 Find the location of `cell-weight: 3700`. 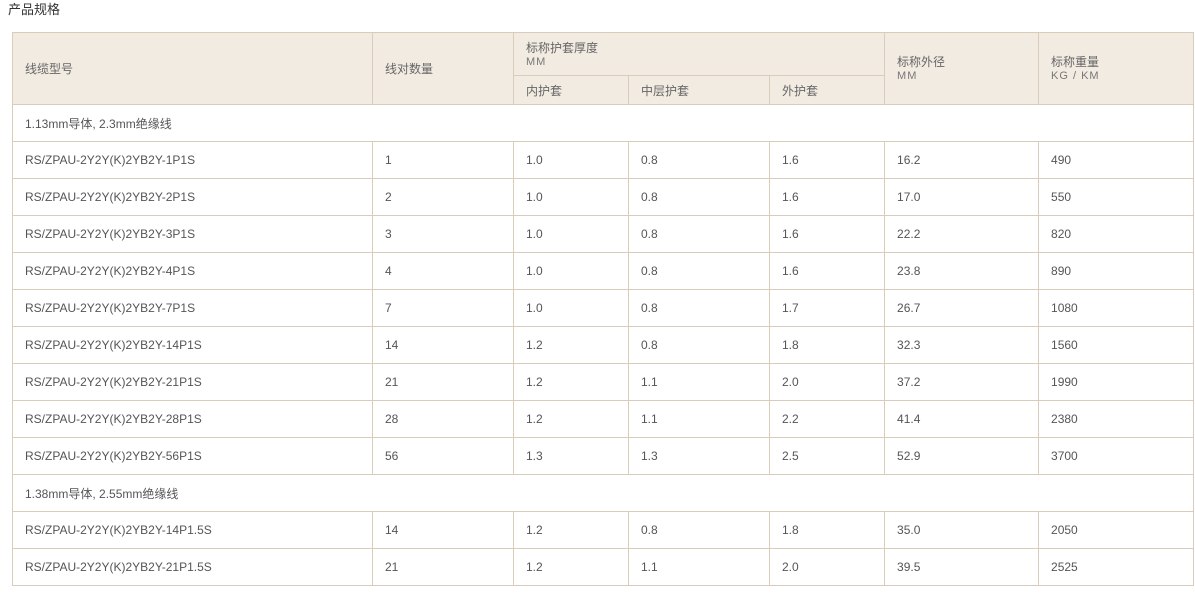

cell-weight: 3700 is located at coordinates (1116, 456).